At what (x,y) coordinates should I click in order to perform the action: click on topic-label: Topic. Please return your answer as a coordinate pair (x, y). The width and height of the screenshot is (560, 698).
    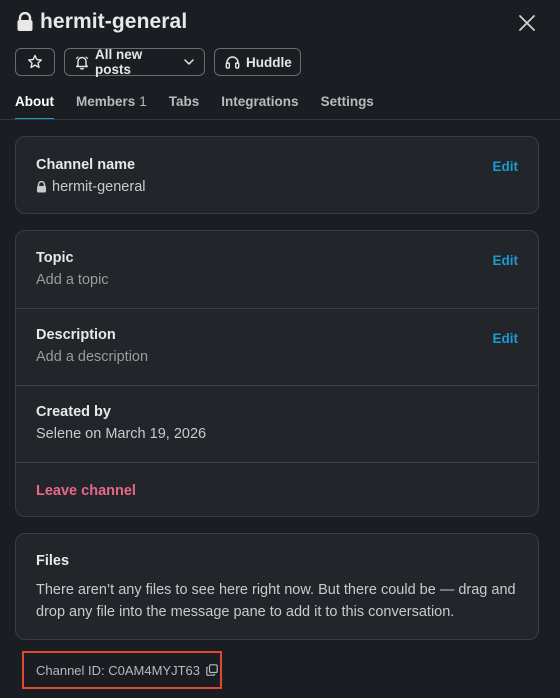
    Looking at the image, I should click on (55, 258).